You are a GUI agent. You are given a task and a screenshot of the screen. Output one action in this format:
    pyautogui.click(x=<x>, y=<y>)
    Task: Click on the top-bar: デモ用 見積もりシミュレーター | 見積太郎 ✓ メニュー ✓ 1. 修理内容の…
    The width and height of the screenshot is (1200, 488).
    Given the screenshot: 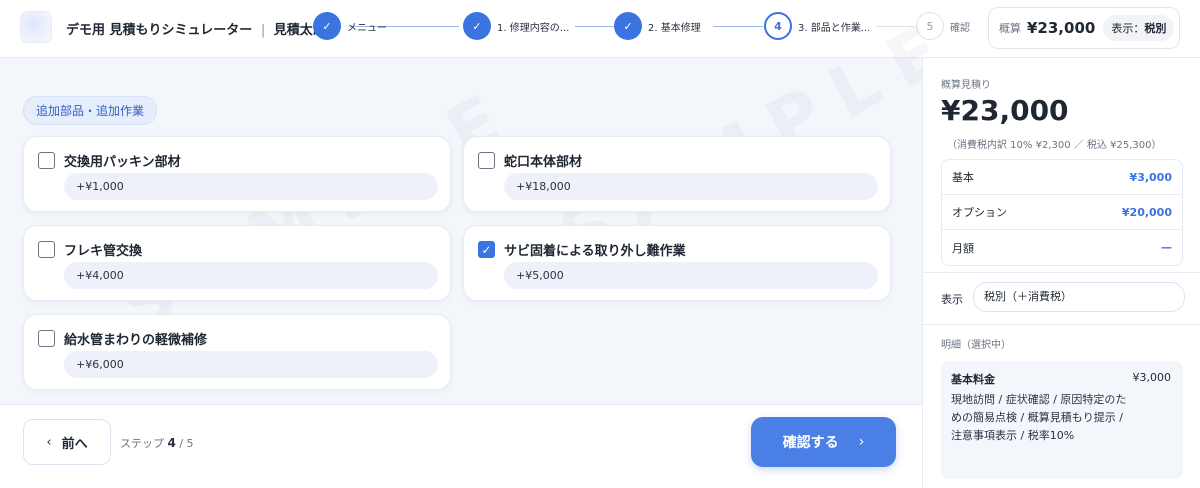 What is the action you would take?
    pyautogui.click(x=600, y=29)
    